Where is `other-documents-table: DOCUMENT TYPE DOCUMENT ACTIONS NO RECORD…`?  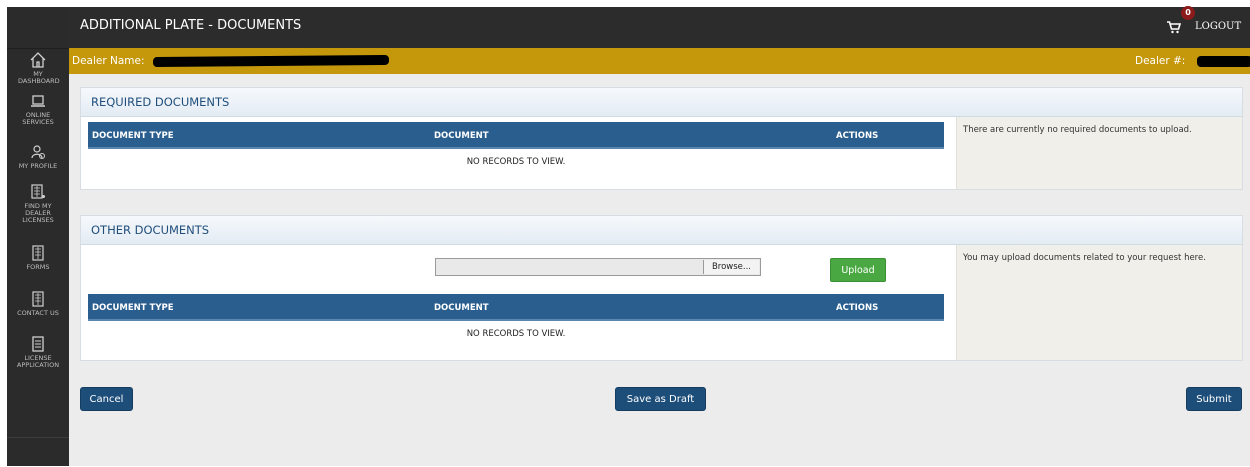 other-documents-table: DOCUMENT TYPE DOCUMENT ACTIONS NO RECORD… is located at coordinates (516, 316).